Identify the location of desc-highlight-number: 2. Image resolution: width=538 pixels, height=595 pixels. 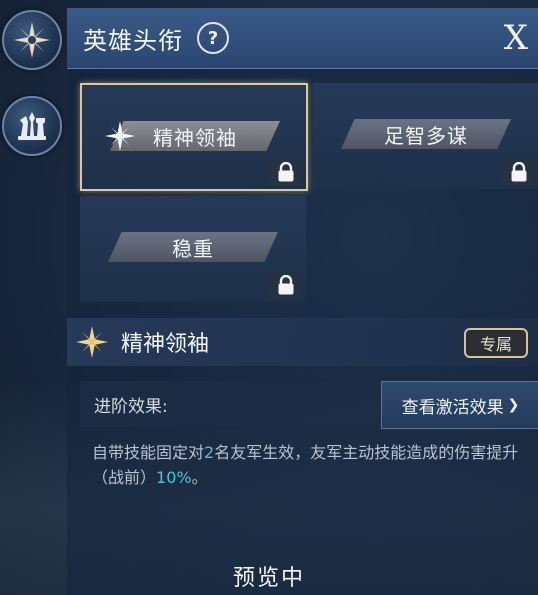
(209, 452).